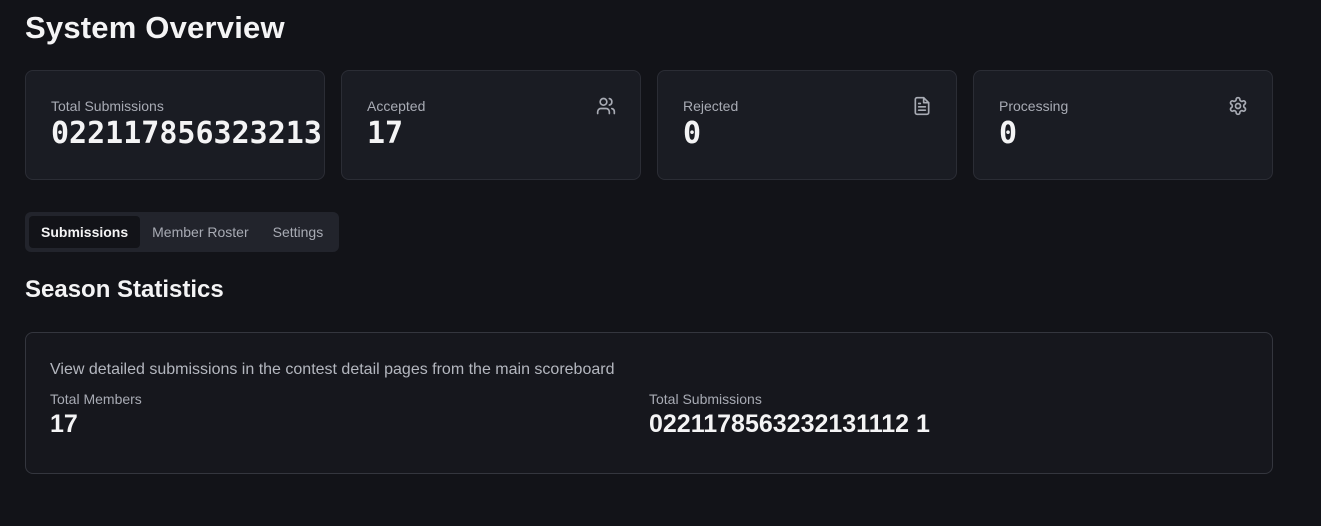 The width and height of the screenshot is (1321, 526). I want to click on total-members-stat: Total Members 17, so click(349, 415).